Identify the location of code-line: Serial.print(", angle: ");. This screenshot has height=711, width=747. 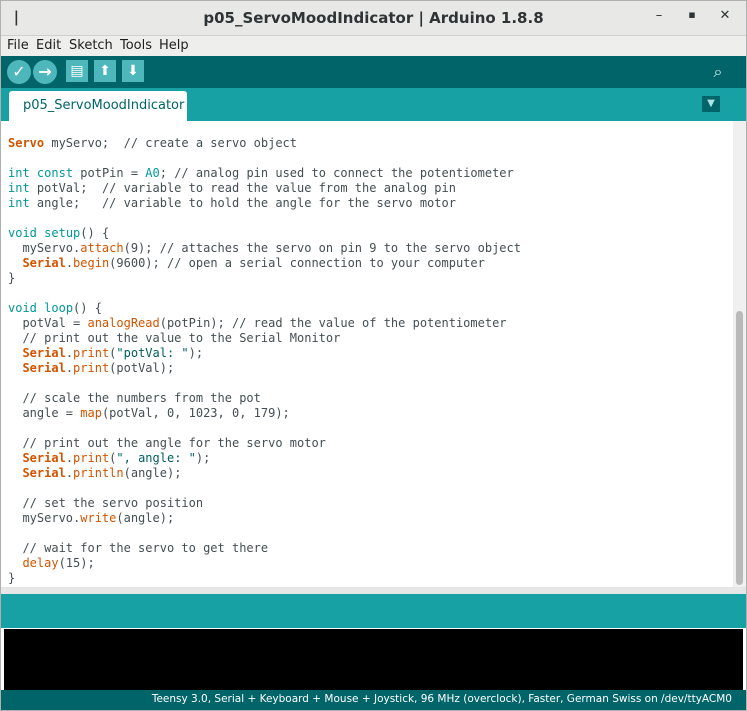
(109, 458).